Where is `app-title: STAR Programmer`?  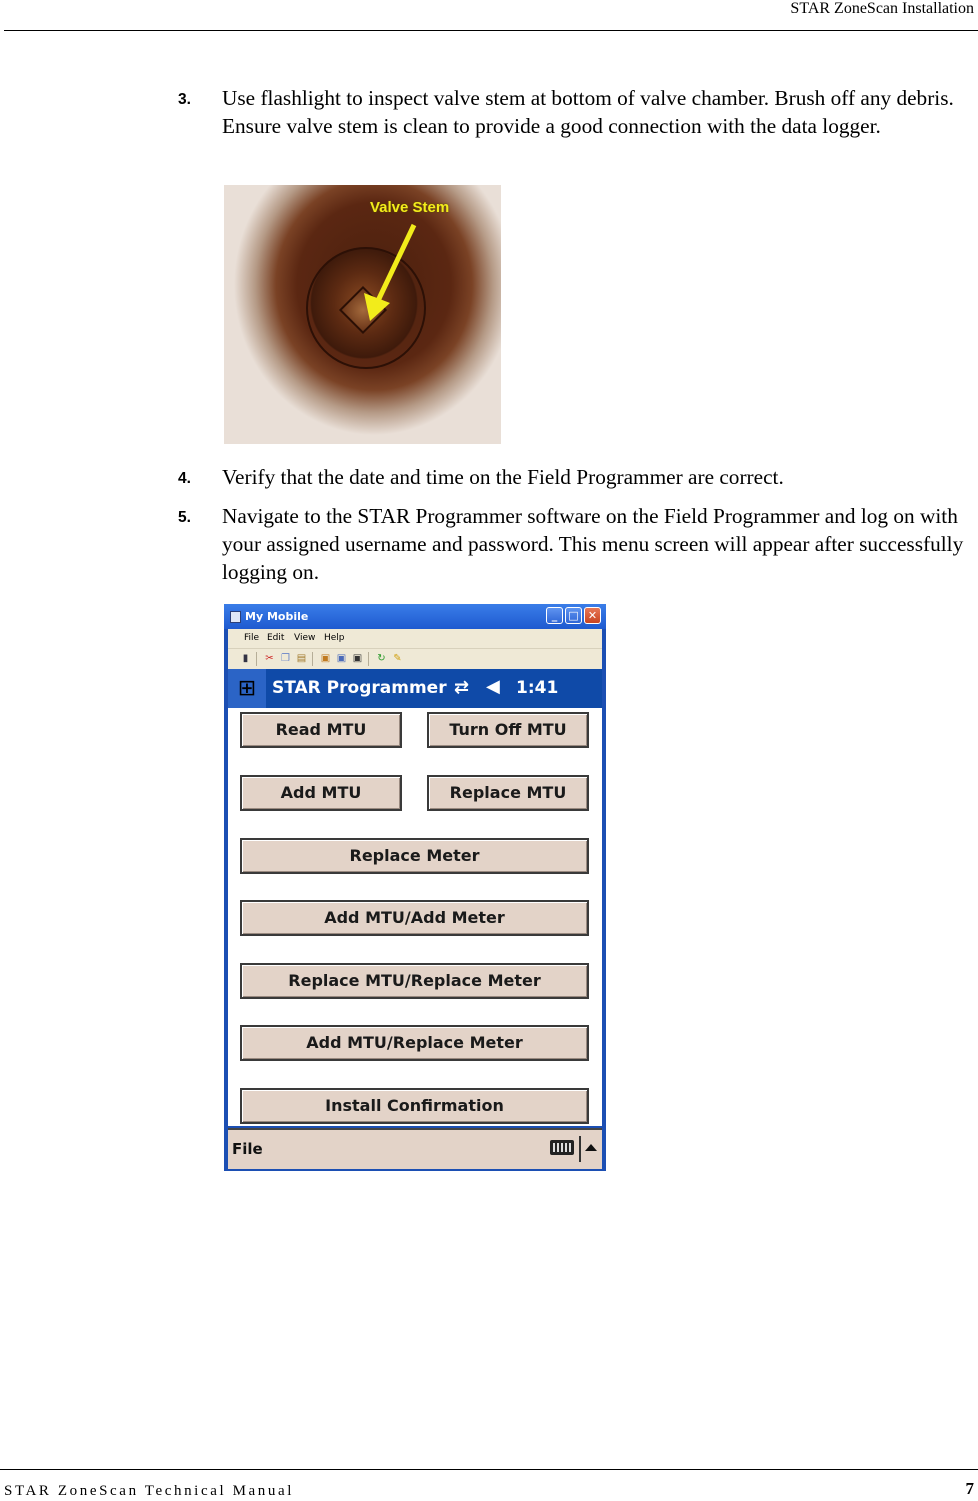
app-title: STAR Programmer is located at coordinates (359, 688).